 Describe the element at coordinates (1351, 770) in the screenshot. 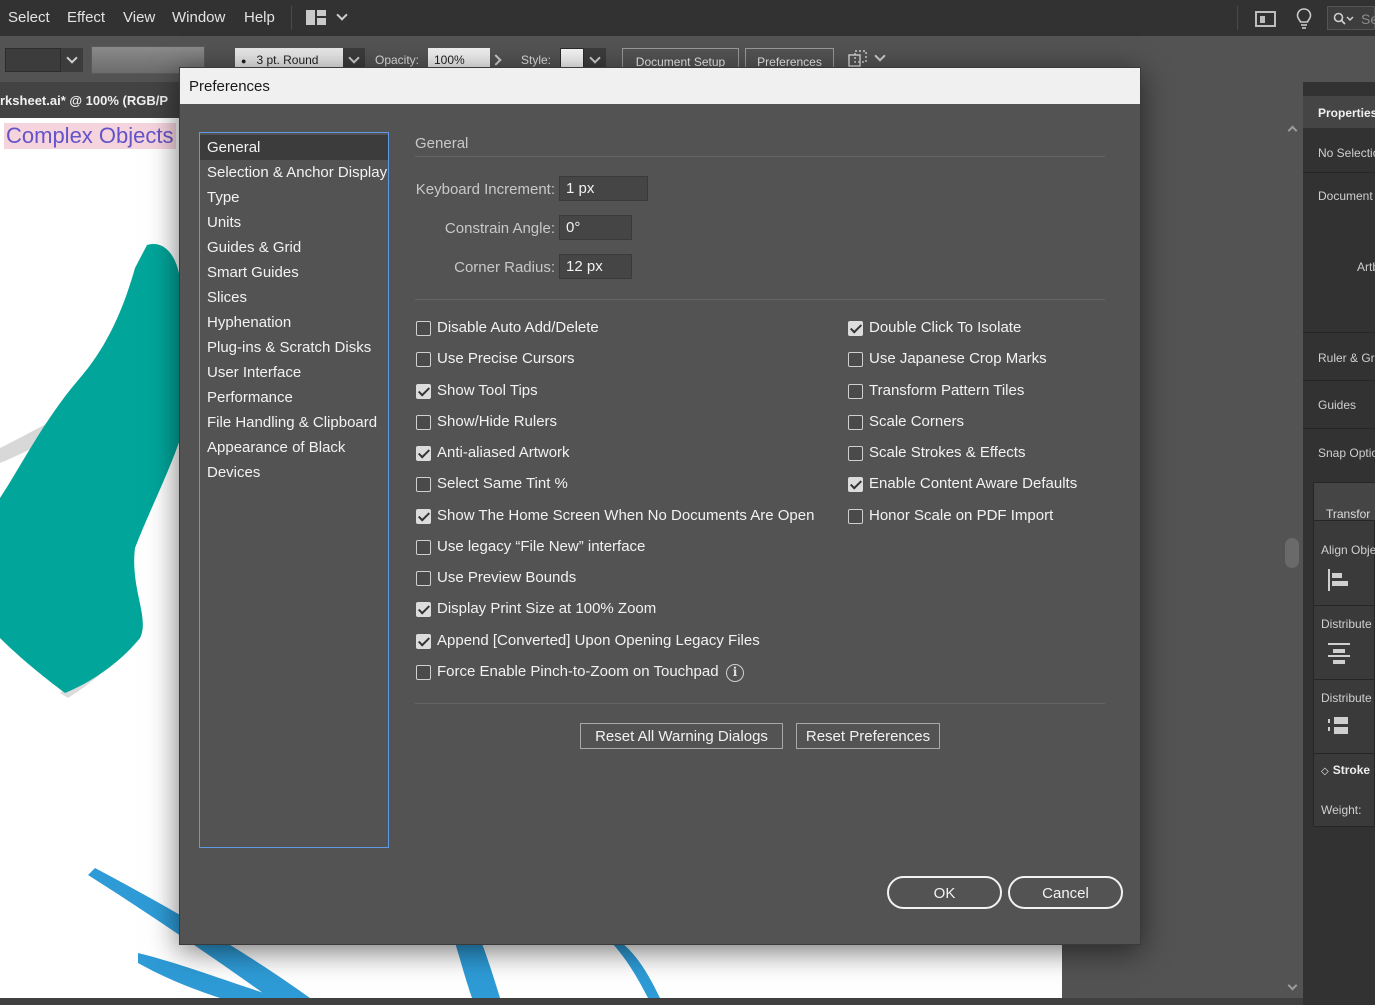

I see `stroke-label: Stroke` at that location.